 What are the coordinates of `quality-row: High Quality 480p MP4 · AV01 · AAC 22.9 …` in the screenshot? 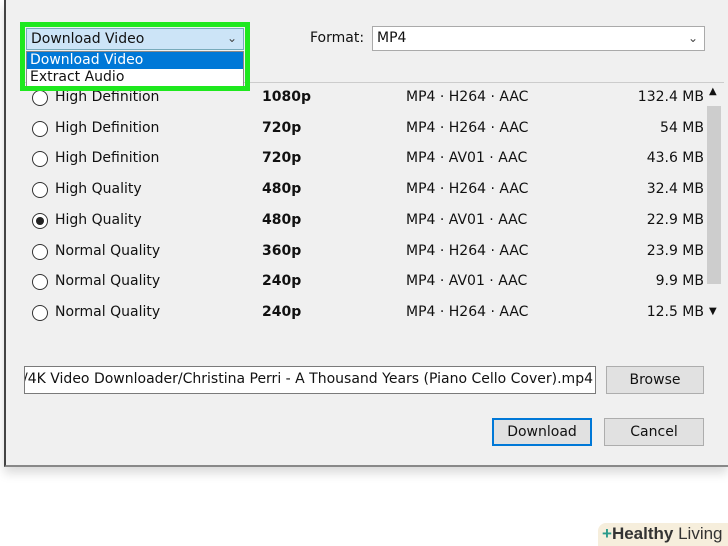 It's located at (364, 221).